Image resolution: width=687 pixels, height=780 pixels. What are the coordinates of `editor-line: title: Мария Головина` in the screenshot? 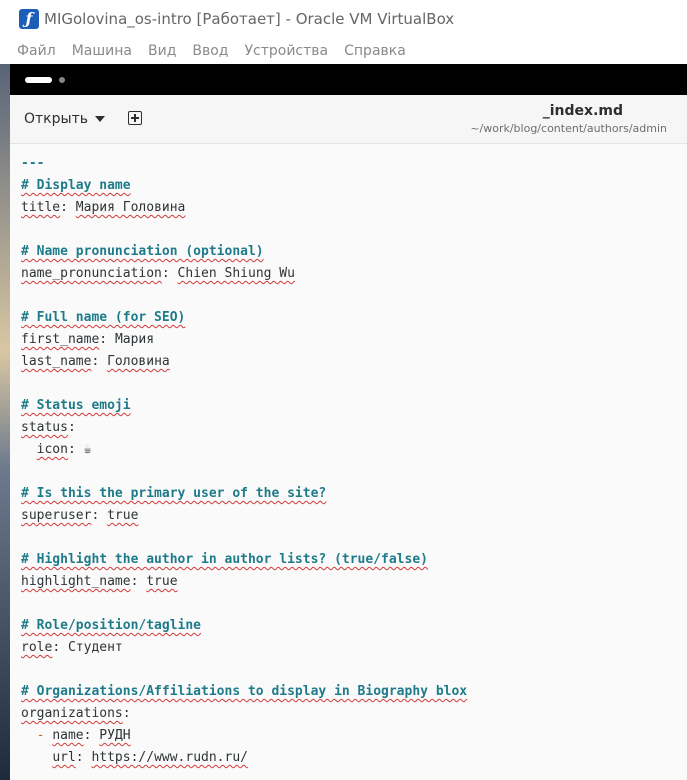 It's located at (103, 207).